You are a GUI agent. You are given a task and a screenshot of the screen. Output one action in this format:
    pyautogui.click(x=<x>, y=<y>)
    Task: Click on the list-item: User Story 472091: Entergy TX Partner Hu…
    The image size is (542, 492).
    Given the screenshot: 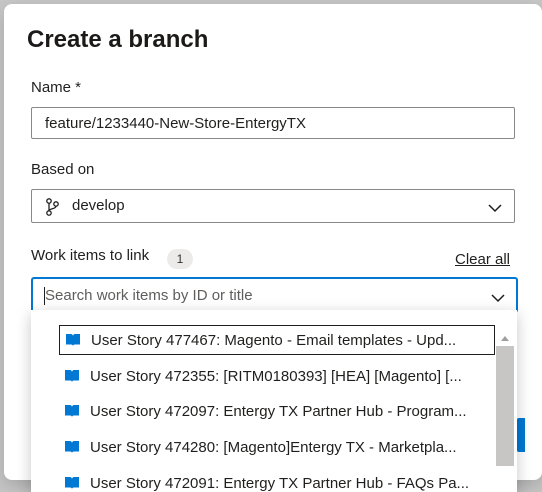 What is the action you would take?
    pyautogui.click(x=277, y=480)
    